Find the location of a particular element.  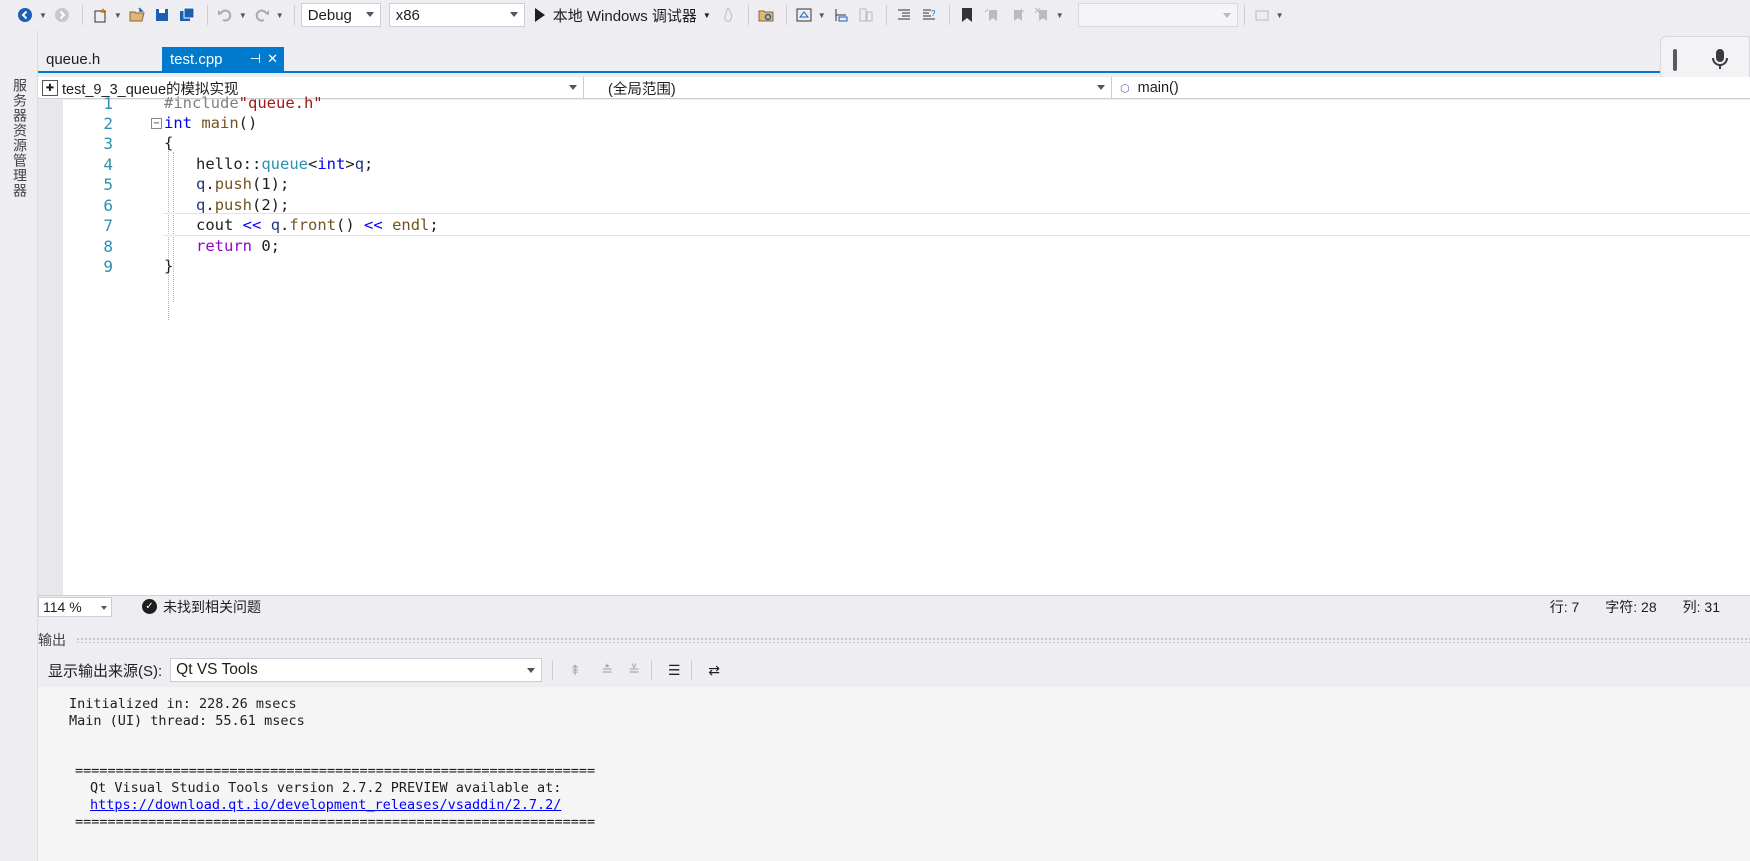

cursor-position: 行: 7 字符: 28 列: 31 is located at coordinates (1635, 607).